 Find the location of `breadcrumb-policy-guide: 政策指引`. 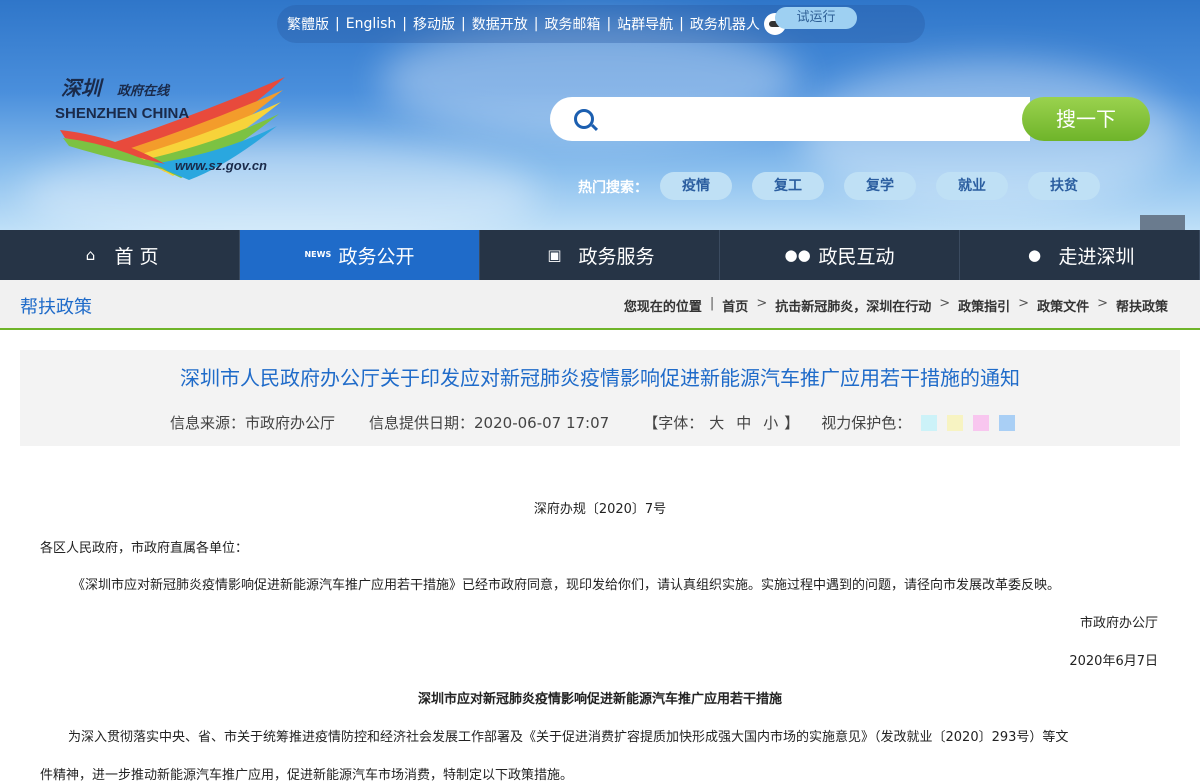

breadcrumb-policy-guide: 政策指引 is located at coordinates (984, 305).